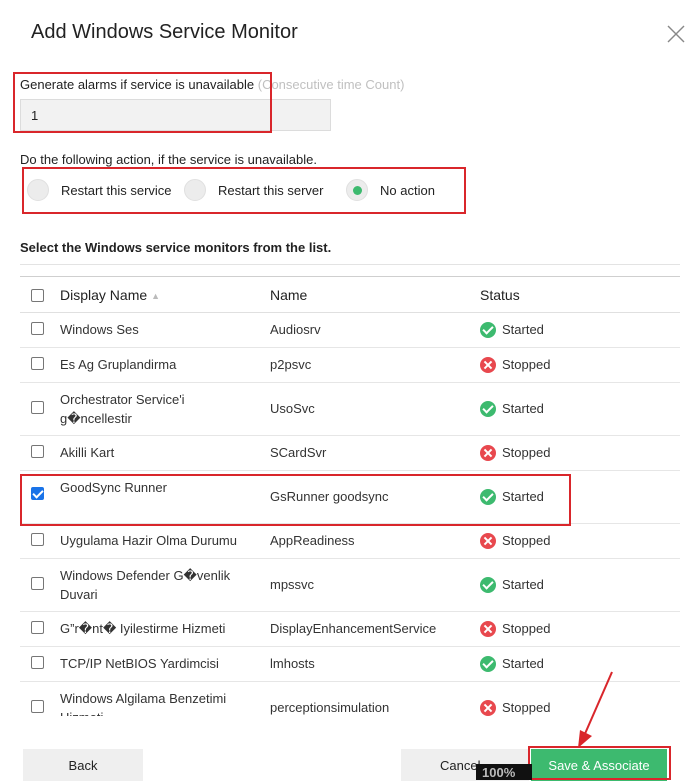 The image size is (691, 781). Describe the element at coordinates (37, 295) in the screenshot. I see `select-all-checkbox` at that location.